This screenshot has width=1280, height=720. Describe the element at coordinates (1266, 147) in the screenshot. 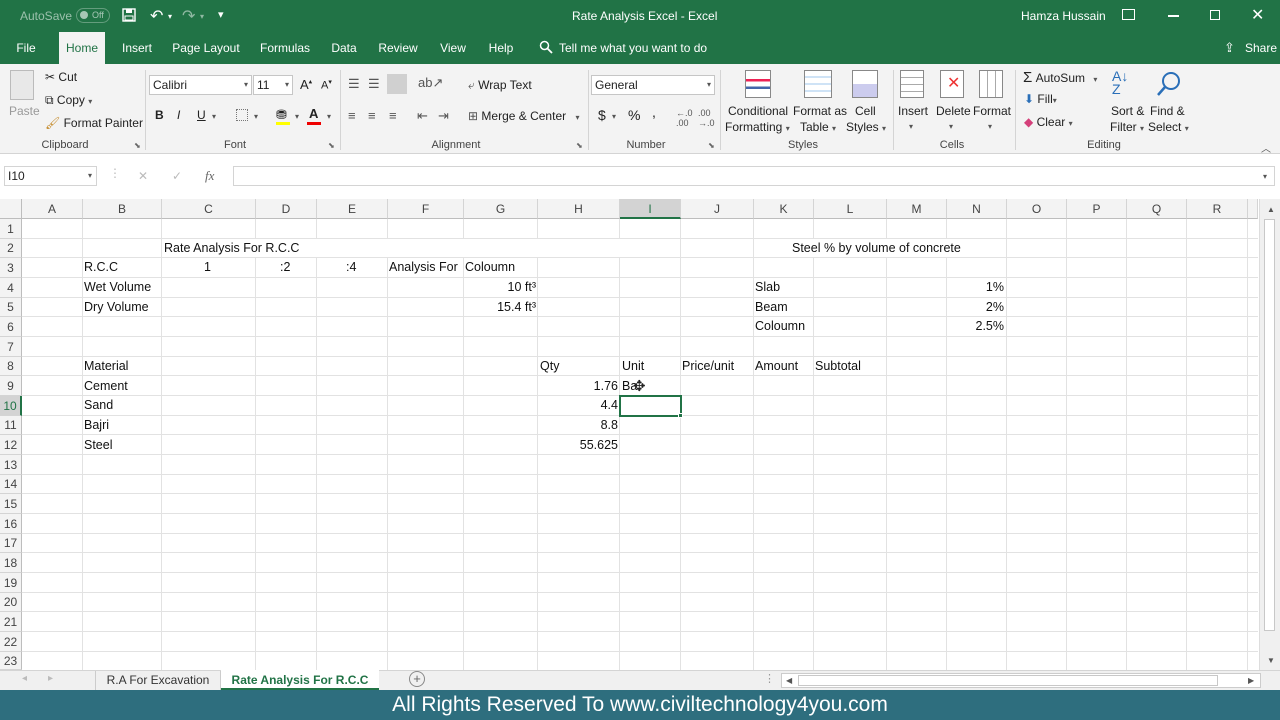

I see `collapse-ribbon-icon: ︿` at that location.